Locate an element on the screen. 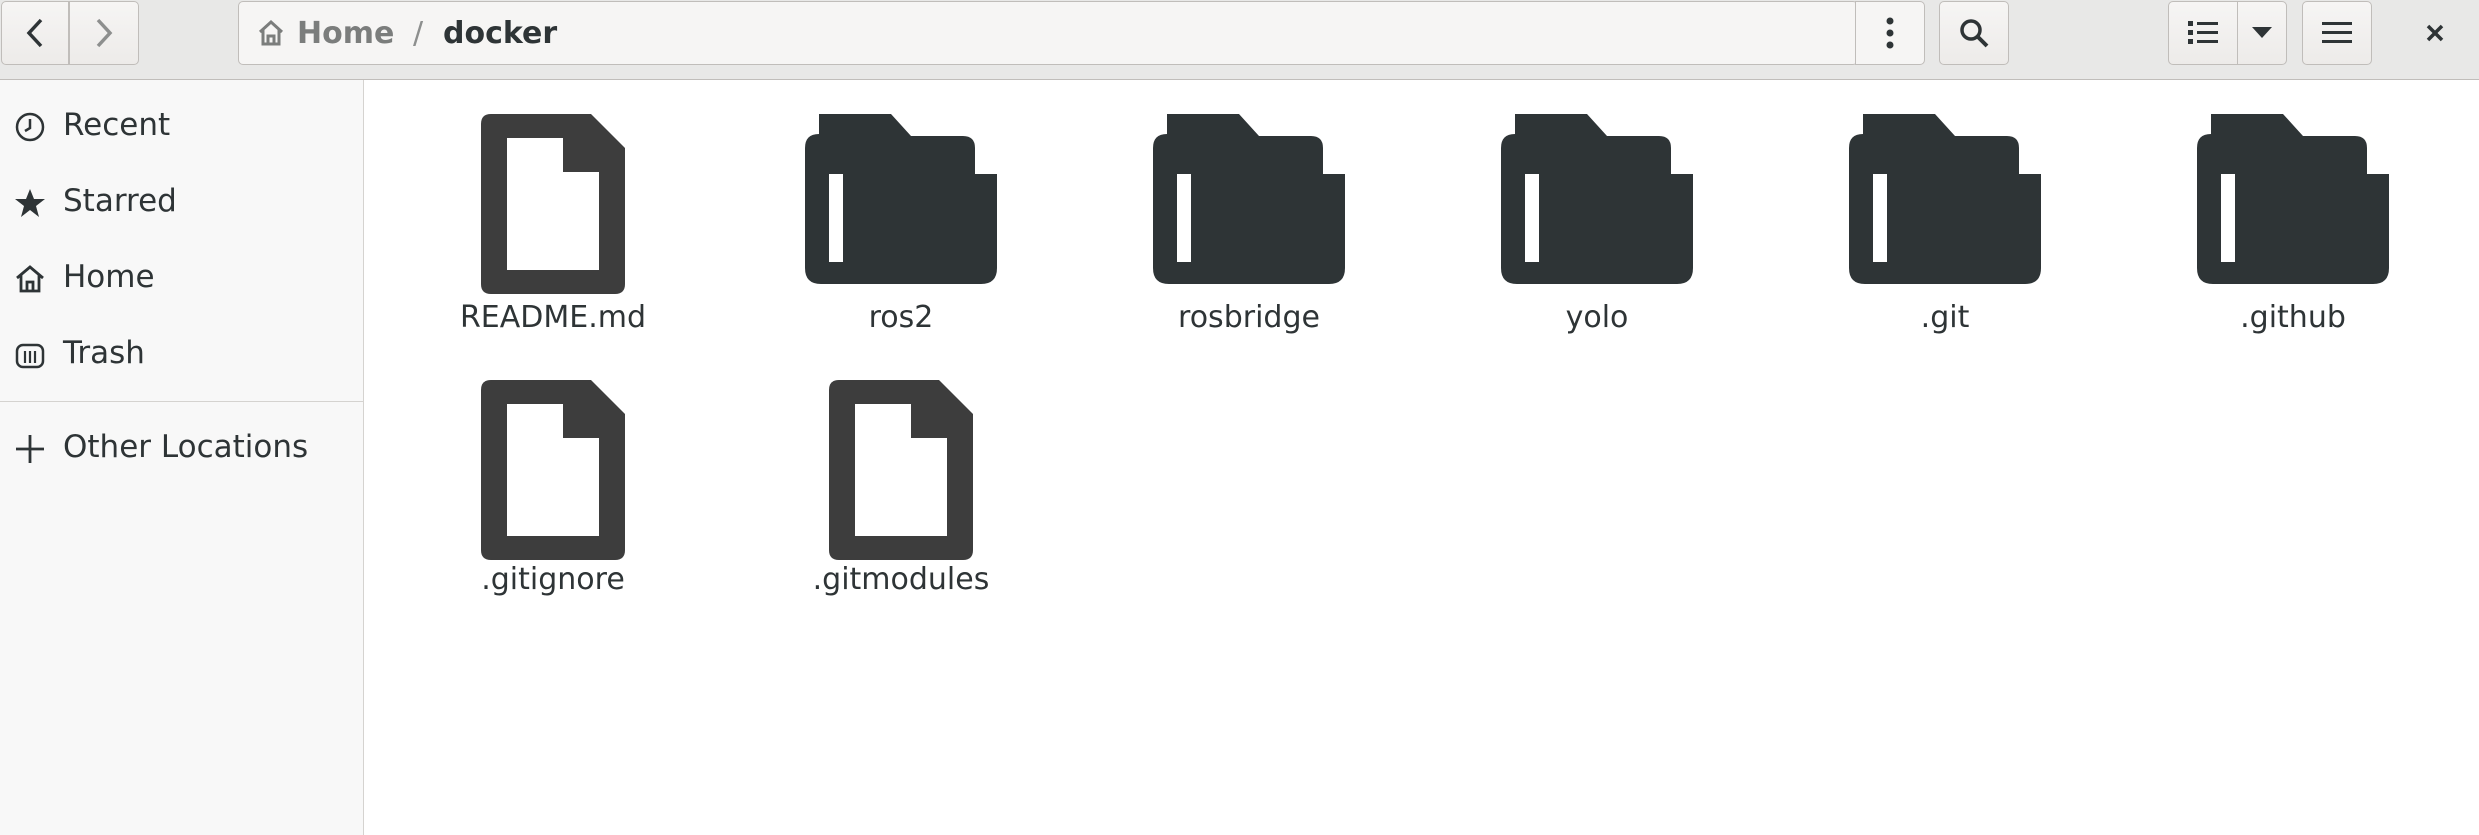 The height and width of the screenshot is (835, 2479). view-options-button is located at coordinates (2262, 33).